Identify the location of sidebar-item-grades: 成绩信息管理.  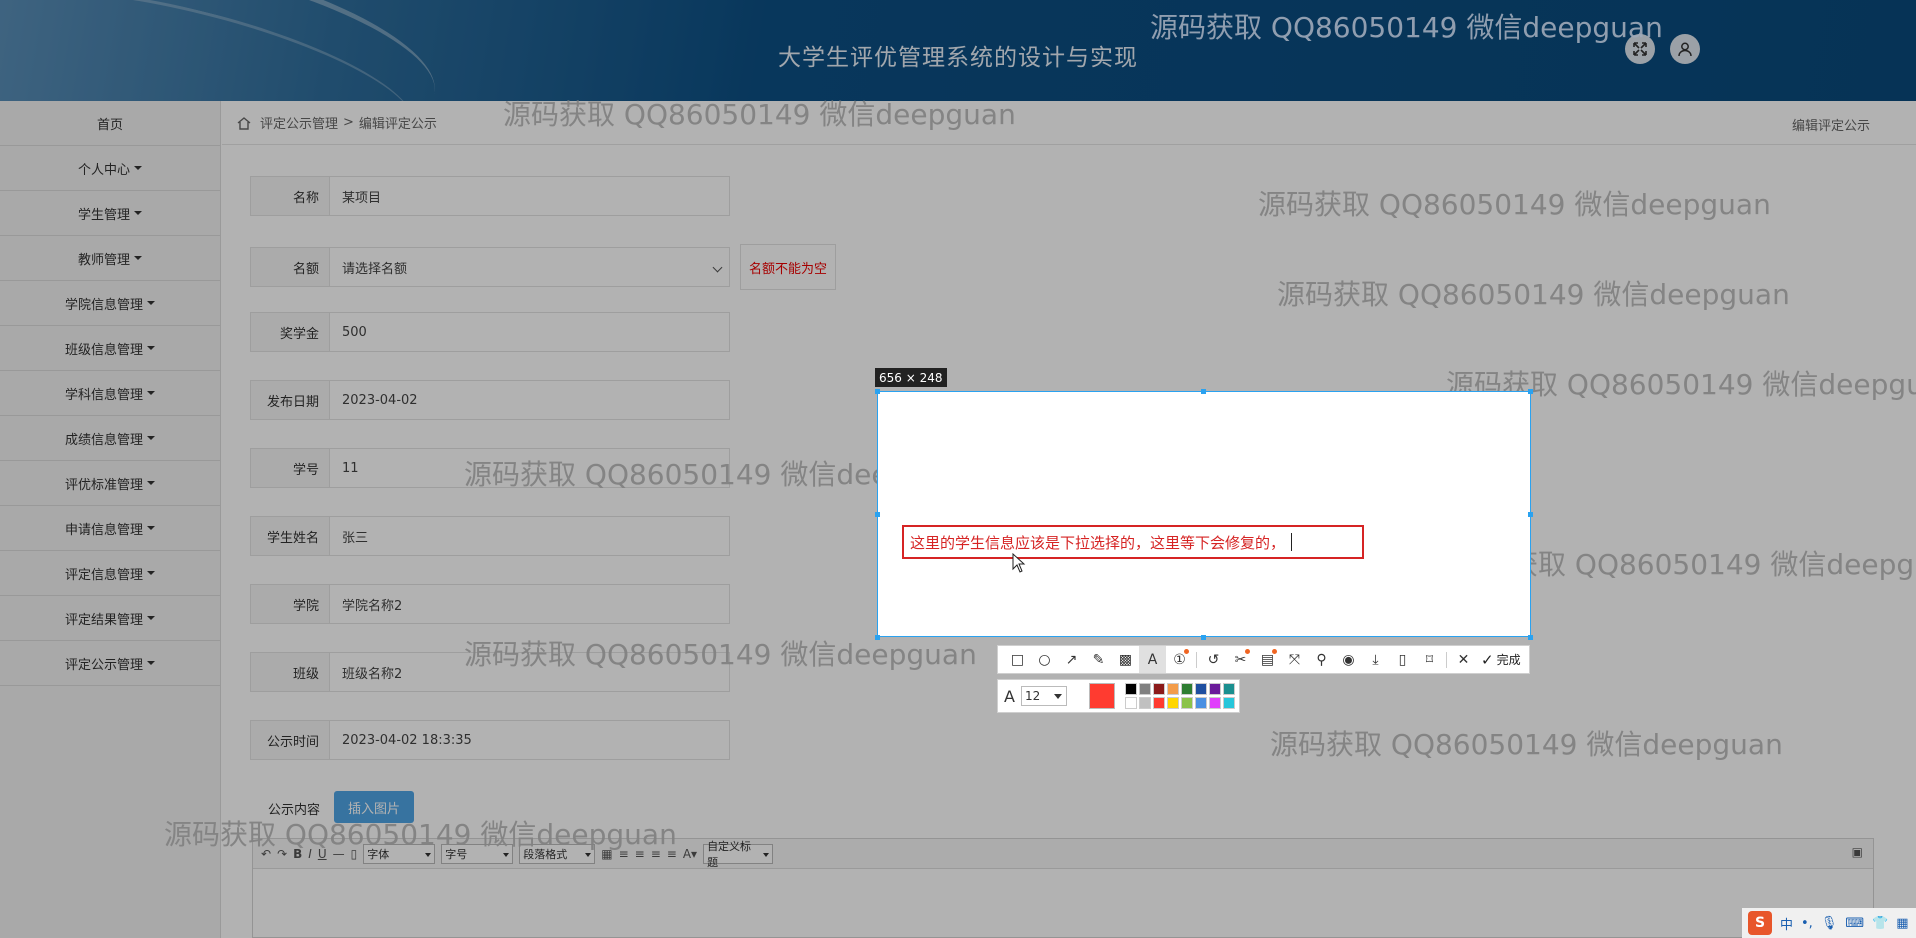
(110, 438).